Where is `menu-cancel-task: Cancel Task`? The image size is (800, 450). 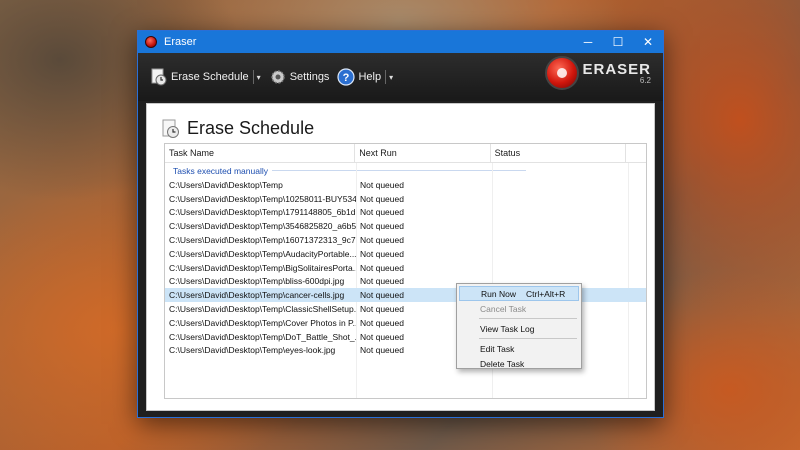
menu-cancel-task: Cancel Task is located at coordinates (519, 308).